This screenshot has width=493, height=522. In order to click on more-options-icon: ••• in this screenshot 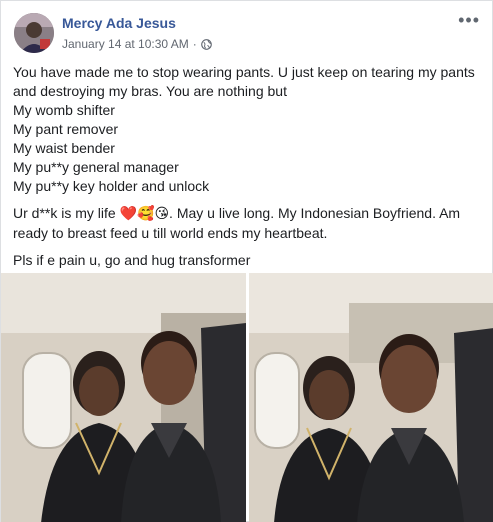, I will do `click(469, 20)`.